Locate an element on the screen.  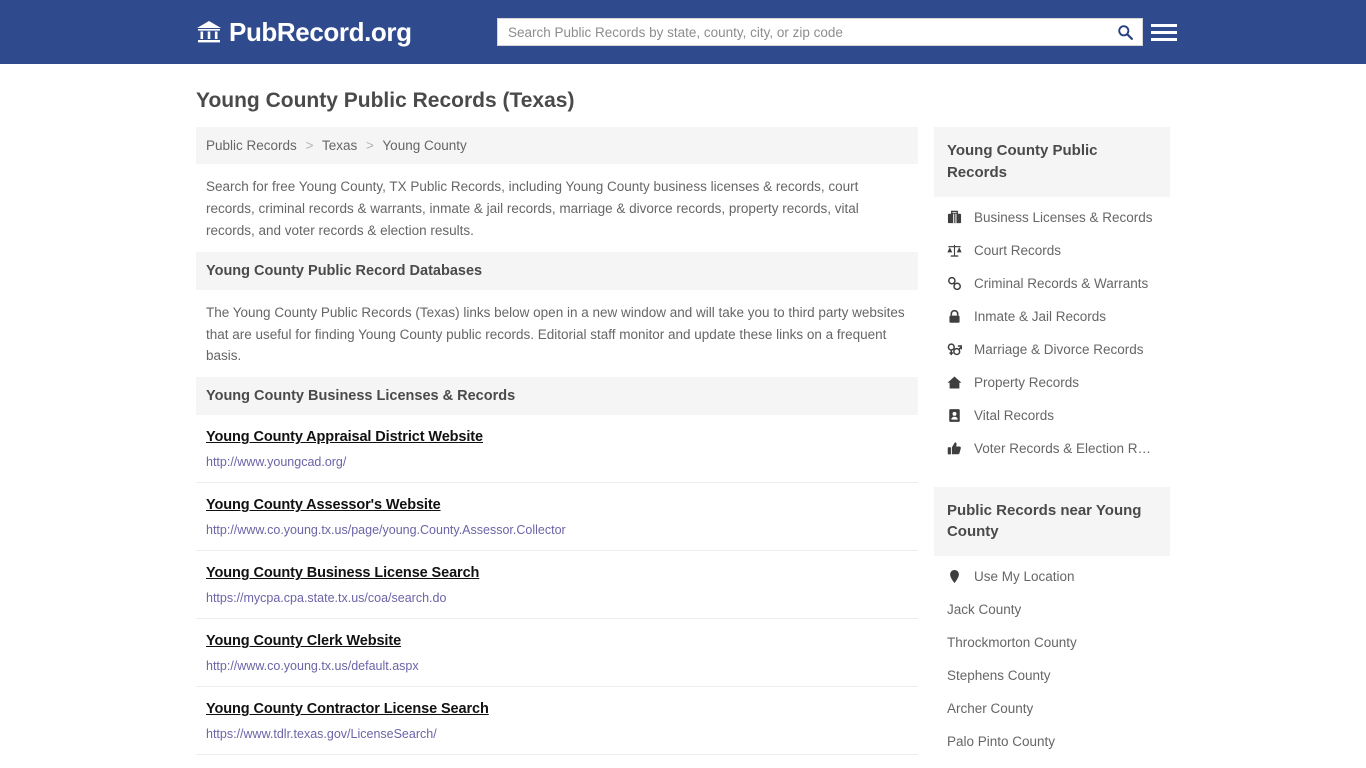
map-marker-icon is located at coordinates (955, 576).